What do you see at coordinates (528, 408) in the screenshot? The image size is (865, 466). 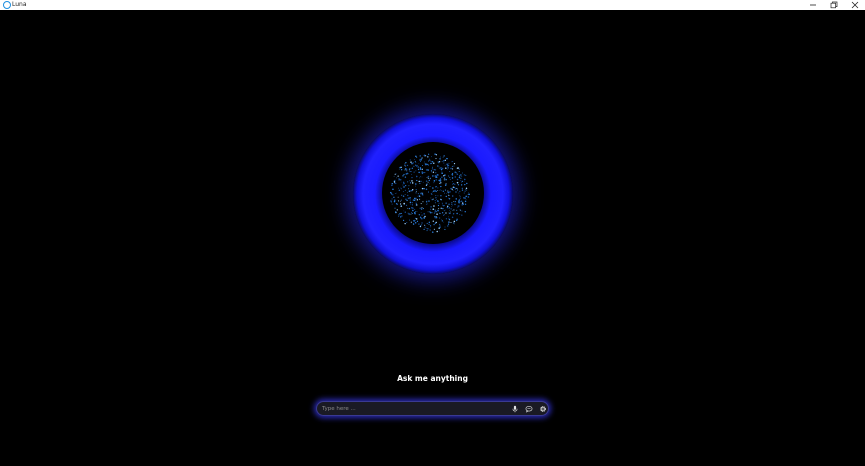 I see `chat-button` at bounding box center [528, 408].